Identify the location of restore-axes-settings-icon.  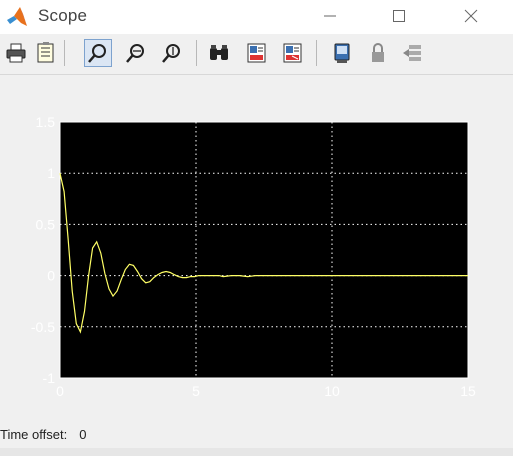
(292, 53).